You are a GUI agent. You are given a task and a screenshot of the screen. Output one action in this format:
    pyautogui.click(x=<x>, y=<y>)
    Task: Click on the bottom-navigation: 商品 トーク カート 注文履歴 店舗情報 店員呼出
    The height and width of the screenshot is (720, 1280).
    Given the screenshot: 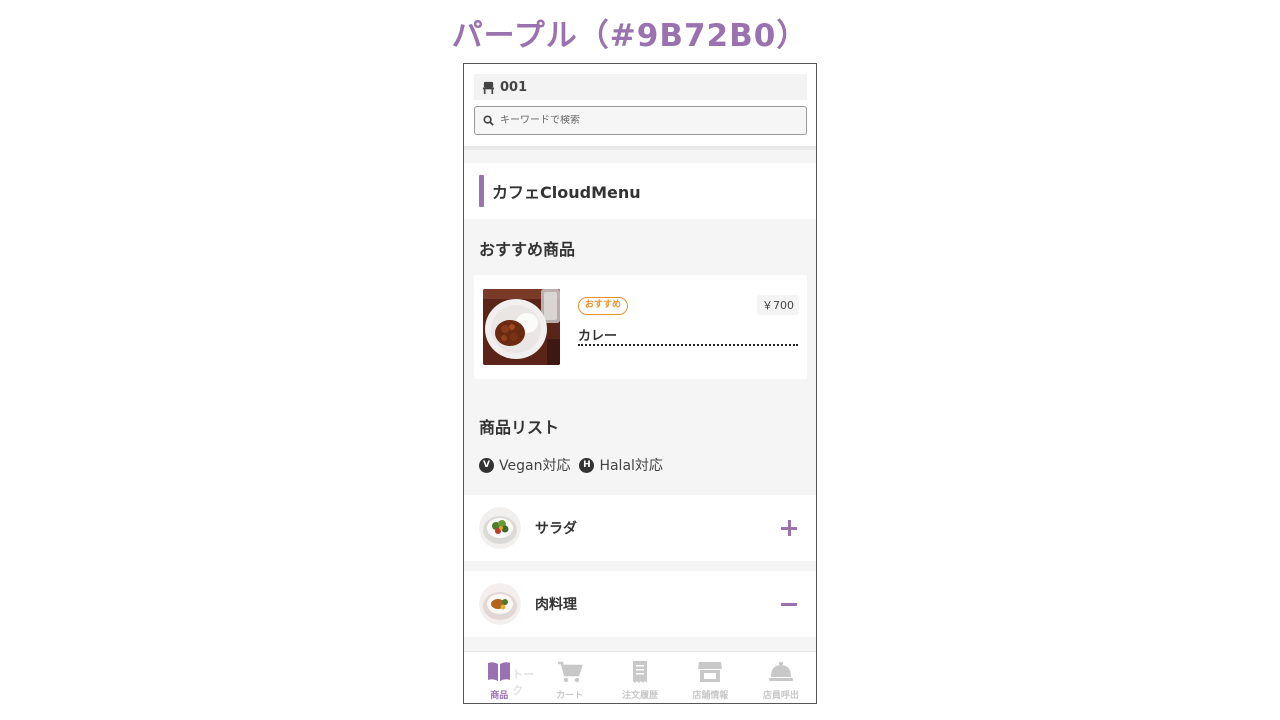 What is the action you would take?
    pyautogui.click(x=640, y=677)
    